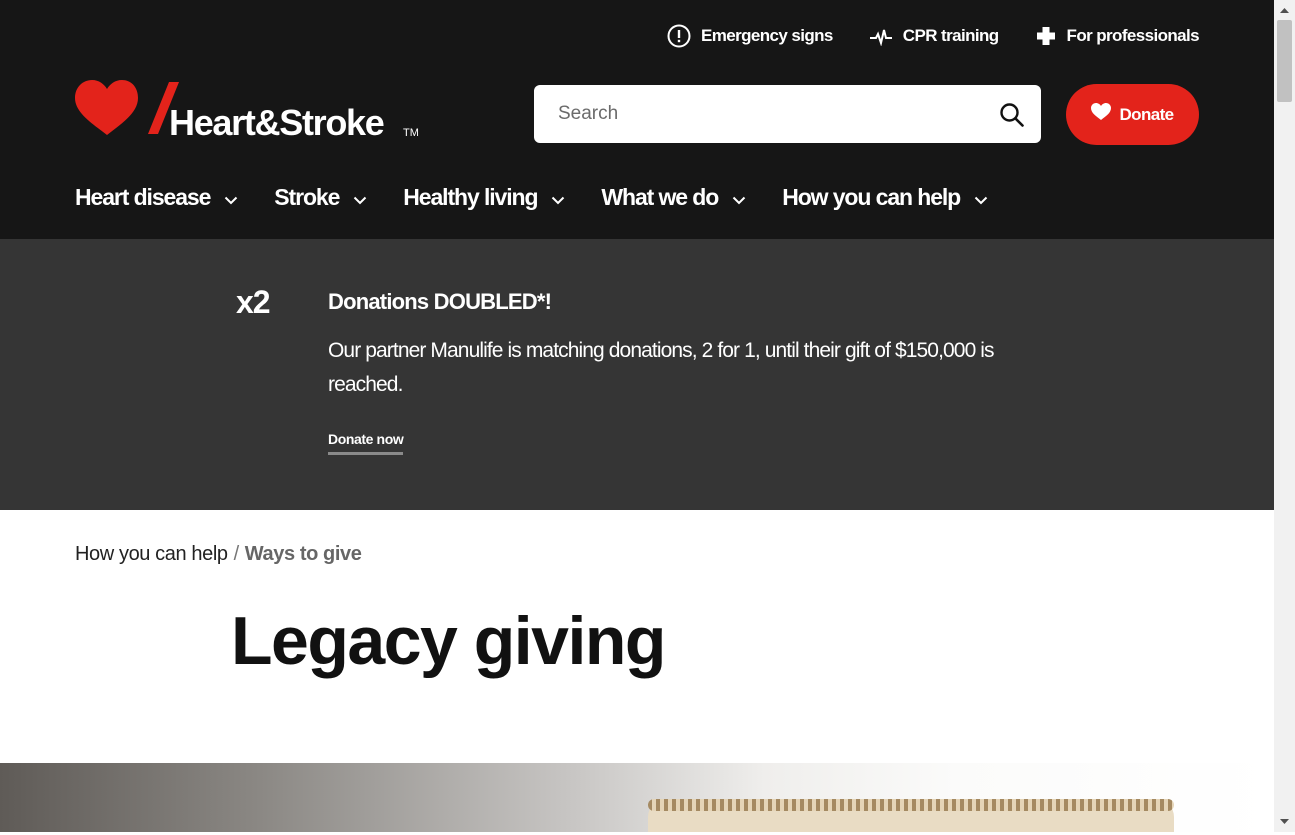  Describe the element at coordinates (1133, 35) in the screenshot. I see `for-professionals-label: For professionals` at that location.